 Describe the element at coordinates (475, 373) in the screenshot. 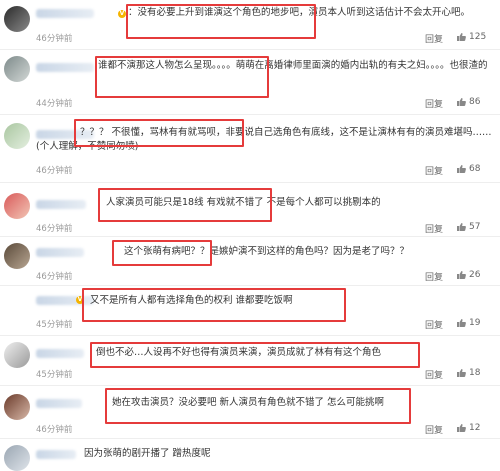

I see `like-count: 18` at that location.